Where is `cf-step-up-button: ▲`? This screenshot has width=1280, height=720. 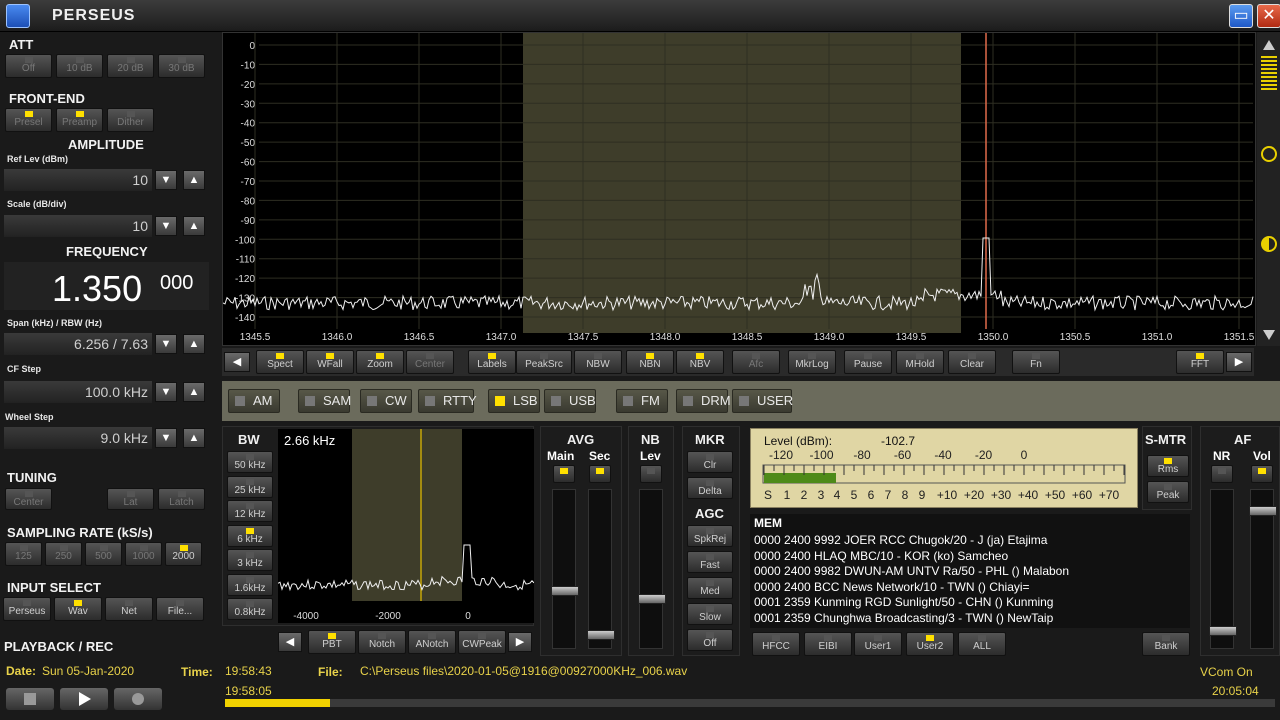
cf-step-up-button: ▲ is located at coordinates (194, 392).